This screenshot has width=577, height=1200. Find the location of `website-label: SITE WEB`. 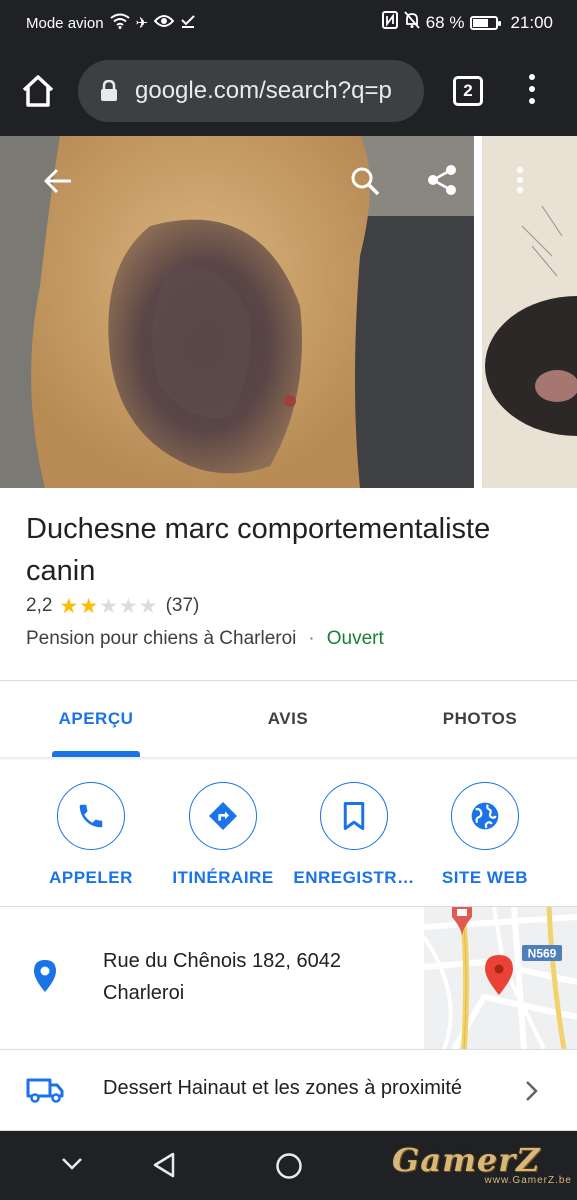

website-label: SITE WEB is located at coordinates (485, 877).